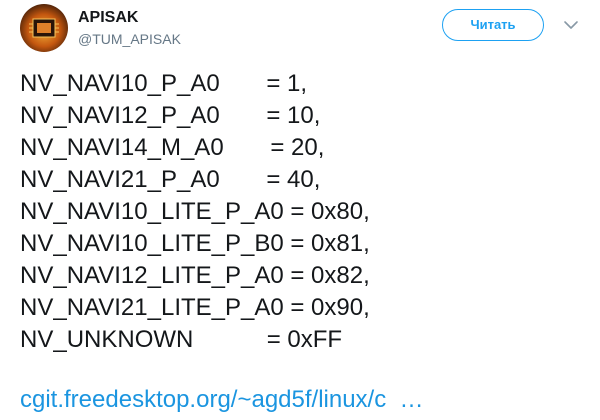  I want to click on gpu-chip-avatar-icon, so click(44, 28).